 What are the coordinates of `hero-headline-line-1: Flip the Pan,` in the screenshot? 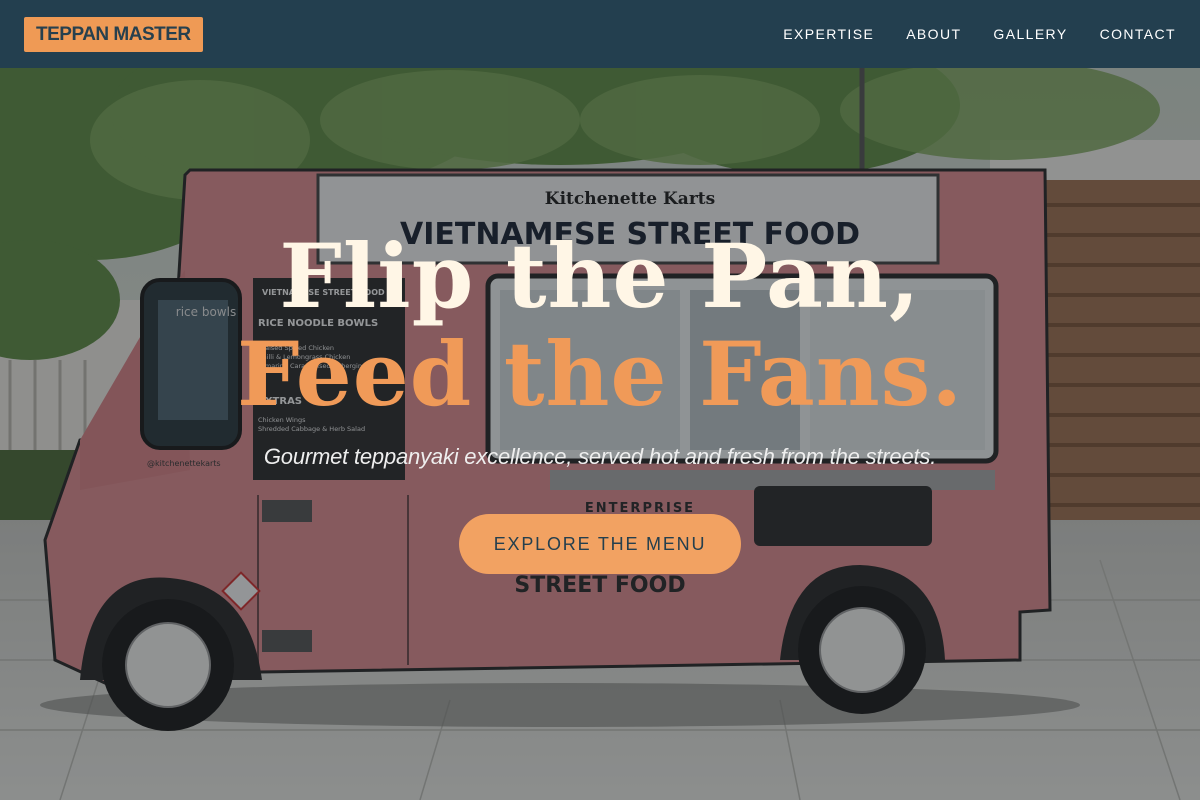 It's located at (600, 276).